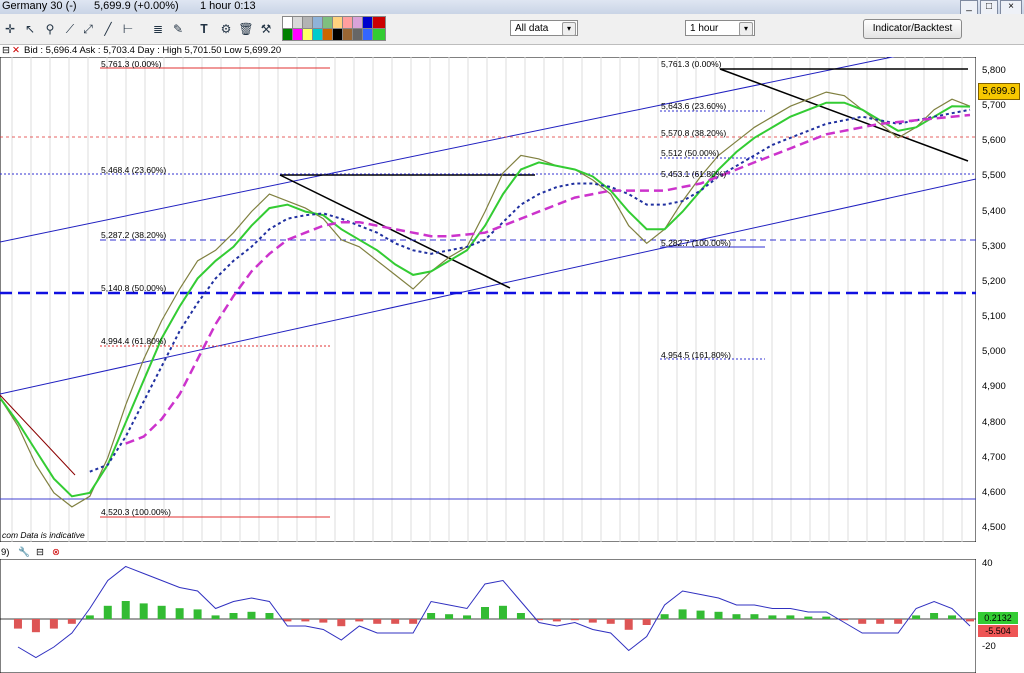  What do you see at coordinates (40, 552) in the screenshot?
I see `oscillator-collapse-icon: ⊟` at bounding box center [40, 552].